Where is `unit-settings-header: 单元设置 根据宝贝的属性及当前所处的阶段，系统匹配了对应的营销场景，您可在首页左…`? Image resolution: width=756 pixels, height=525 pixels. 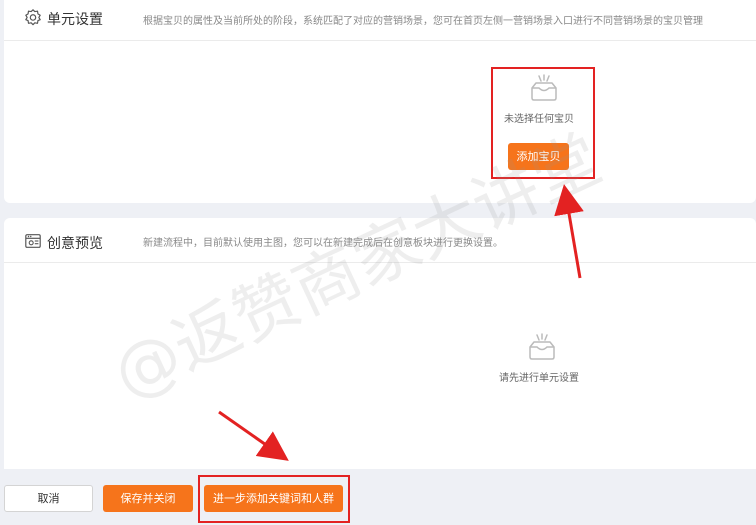
unit-settings-header: 单元设置 根据宝贝的属性及当前所处的阶段，系统匹配了对应的营销场景，您可在首页左… is located at coordinates (380, 20).